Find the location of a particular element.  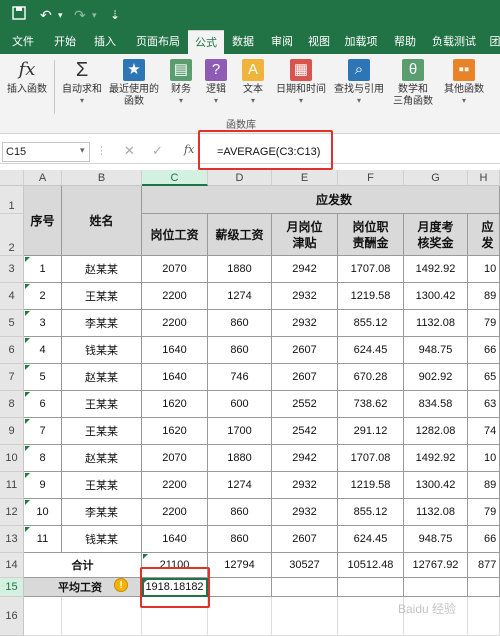

table-cell: 1132.08 is located at coordinates (436, 323).